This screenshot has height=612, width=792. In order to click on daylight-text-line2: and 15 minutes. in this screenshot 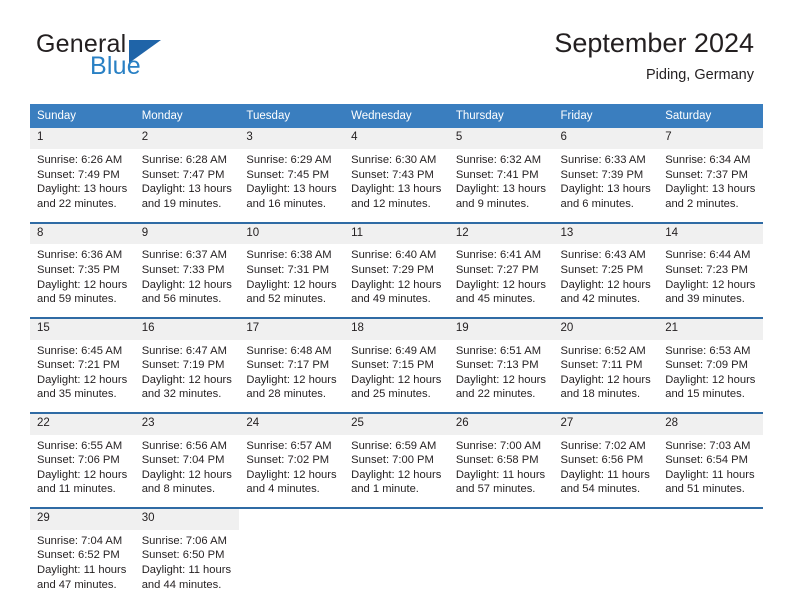, I will do `click(705, 394)`.